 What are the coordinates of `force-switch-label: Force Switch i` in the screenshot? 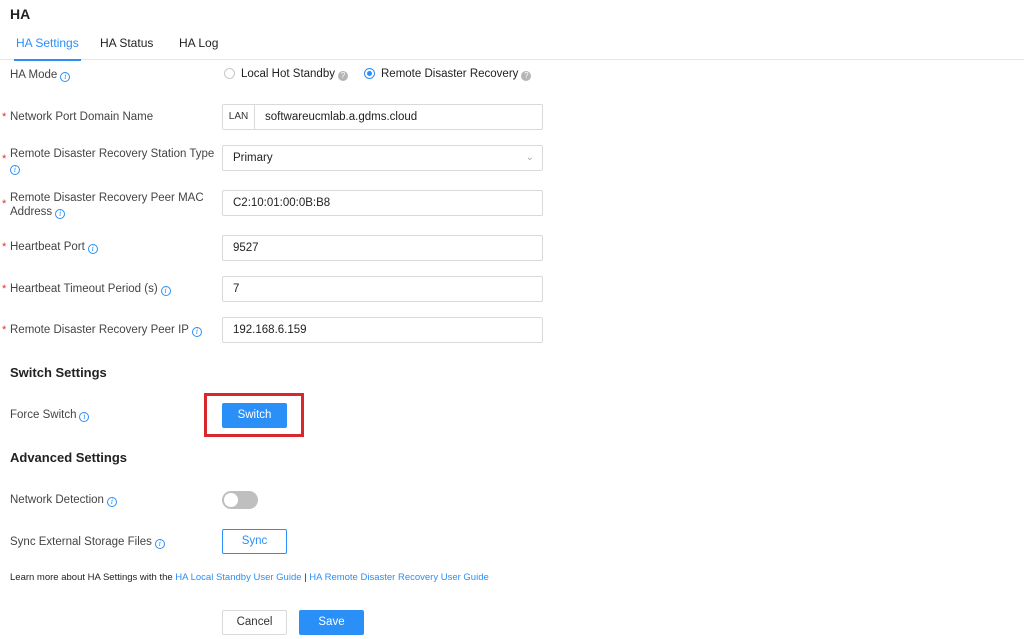 It's located at (50, 415).